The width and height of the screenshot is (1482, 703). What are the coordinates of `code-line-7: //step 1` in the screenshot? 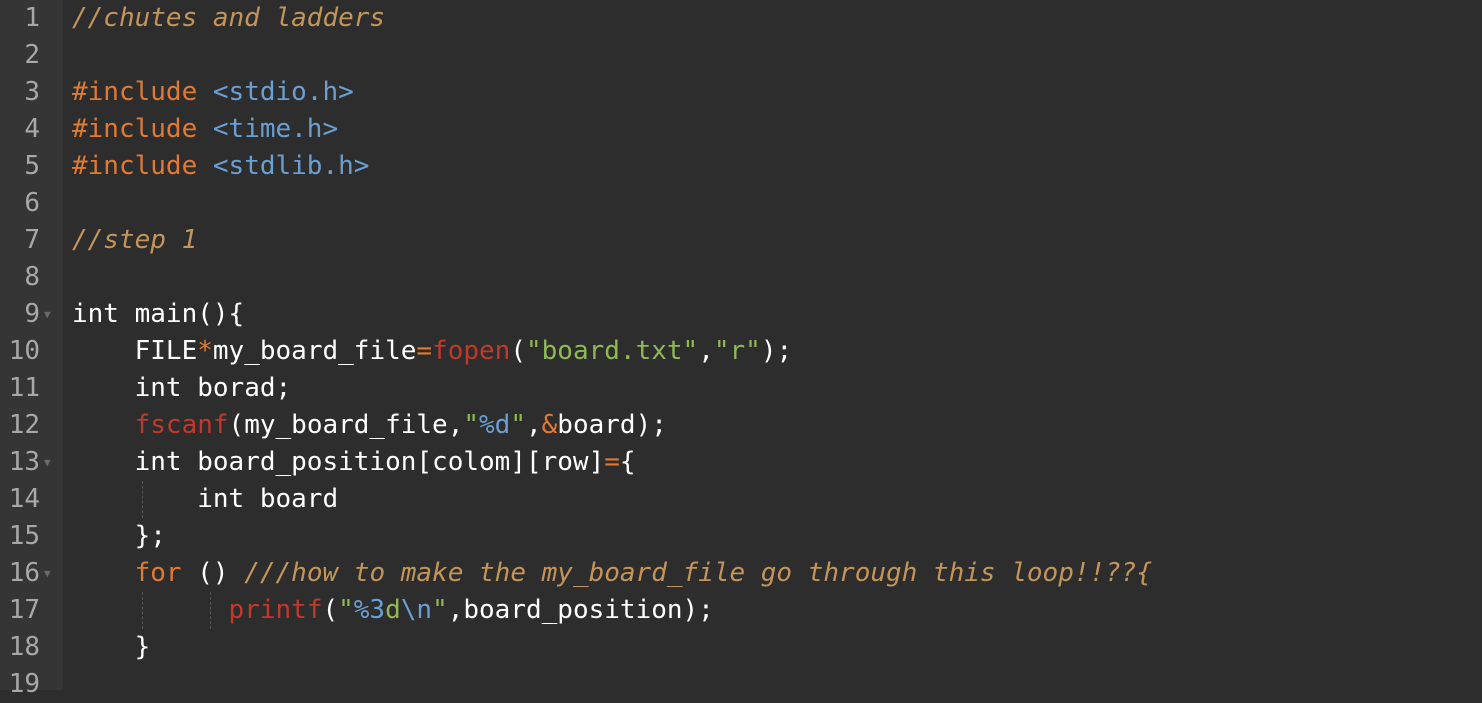 It's located at (135, 240).